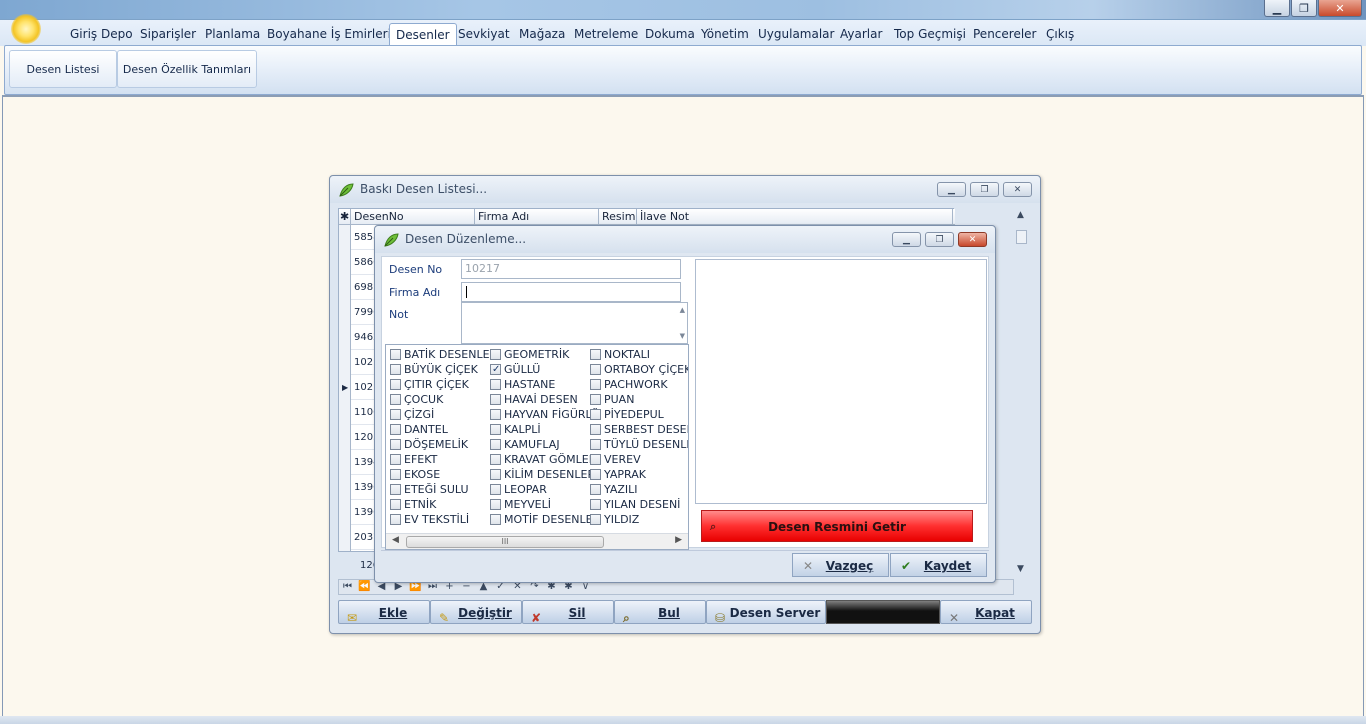  Describe the element at coordinates (364, 587) in the screenshot. I see `nav-prev-page-icon: ⏪` at that location.